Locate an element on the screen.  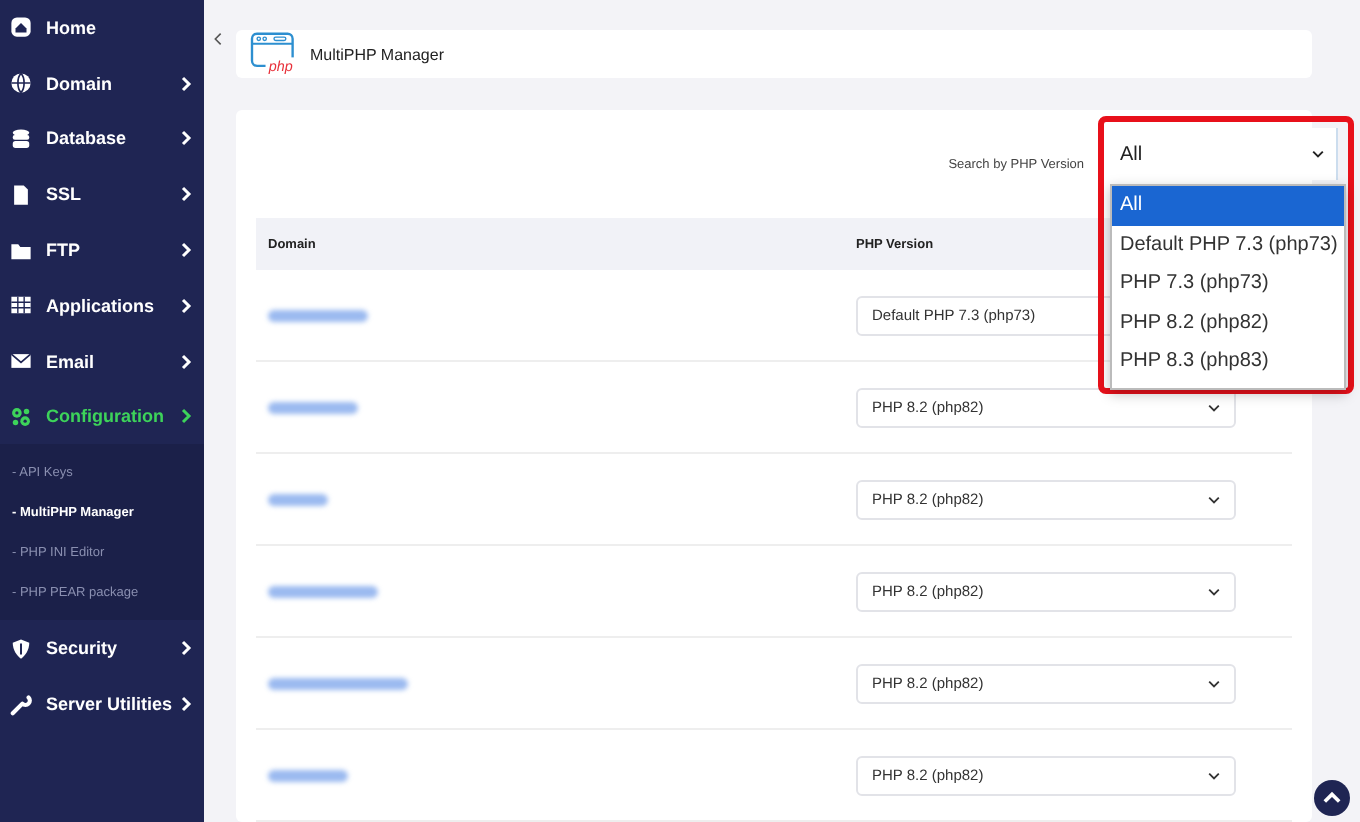
sidebar-item: Domain is located at coordinates (102, 83).